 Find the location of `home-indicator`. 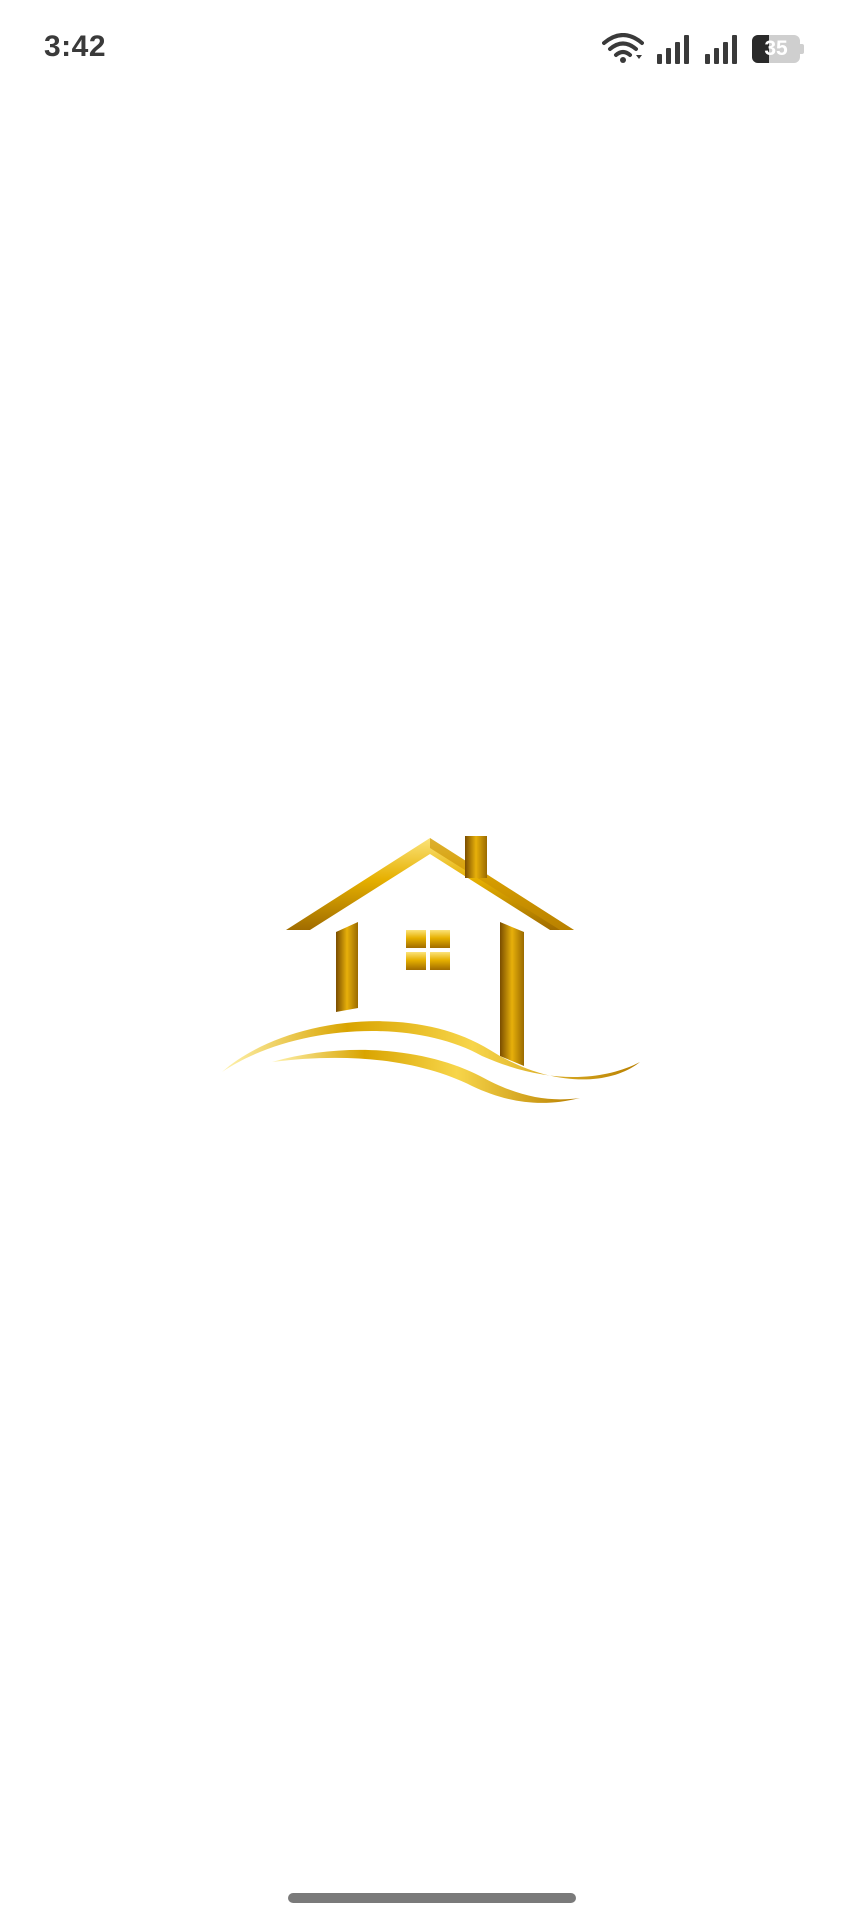

home-indicator is located at coordinates (432, 1898).